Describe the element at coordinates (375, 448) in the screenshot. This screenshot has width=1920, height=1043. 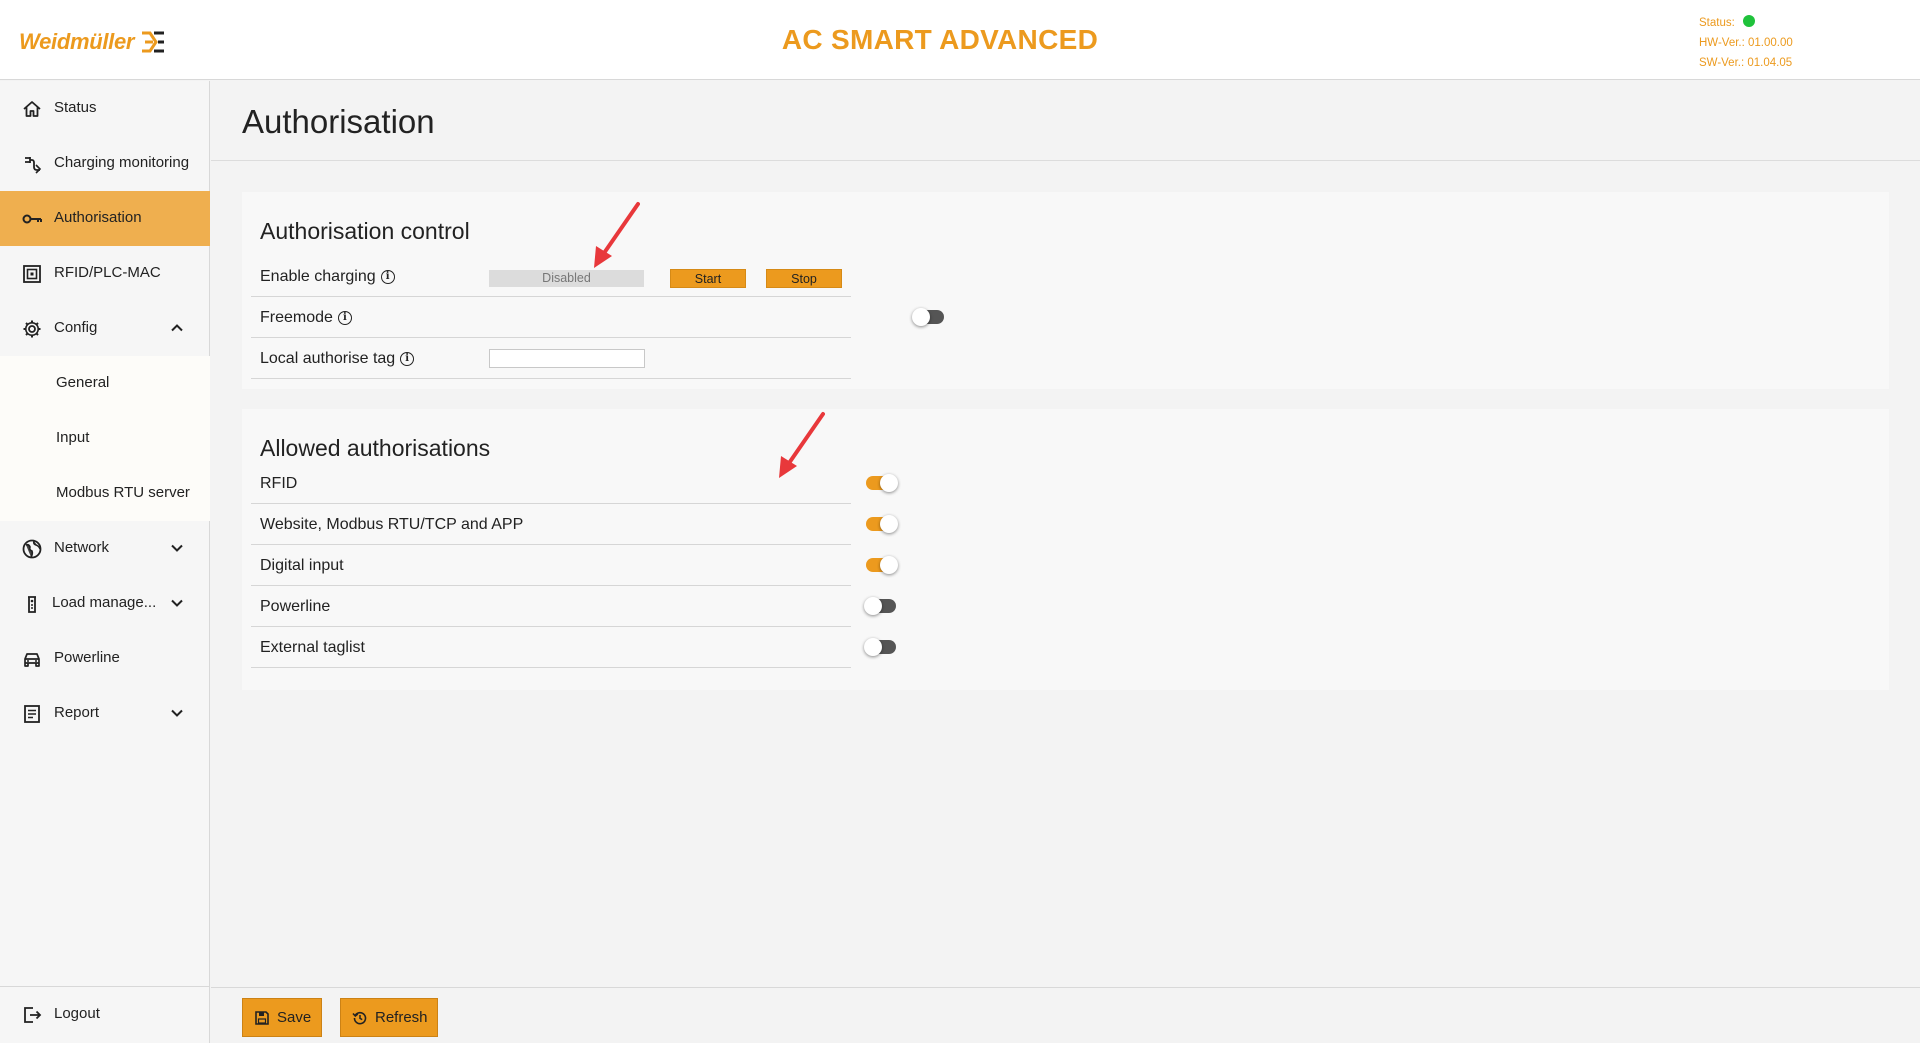
I see `card-title: Allowed authorisations` at that location.